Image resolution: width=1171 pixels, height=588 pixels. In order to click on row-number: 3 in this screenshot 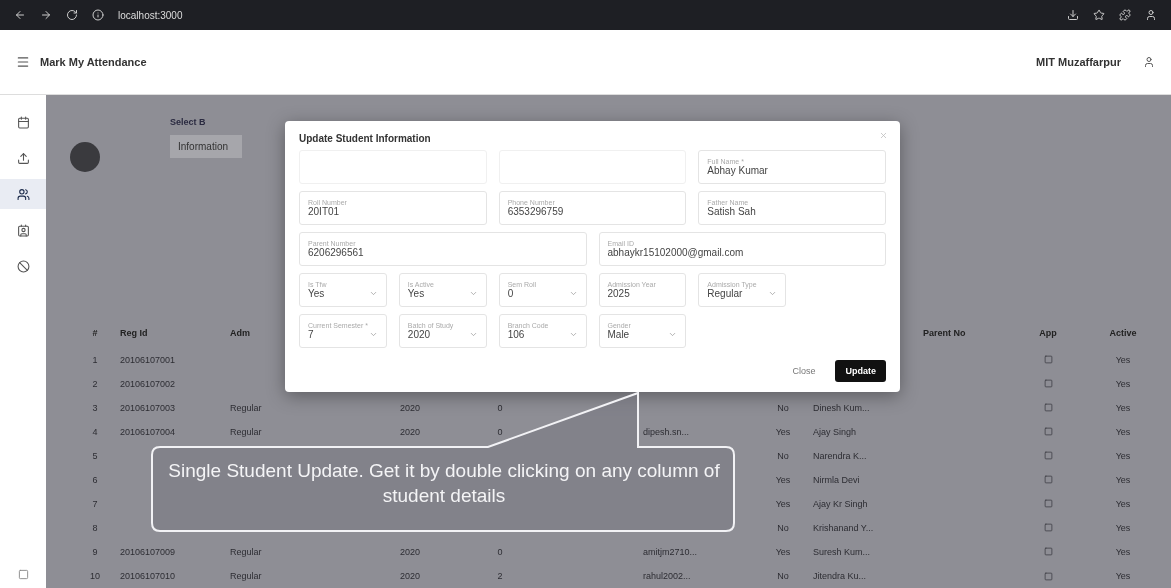, I will do `click(95, 407)`.